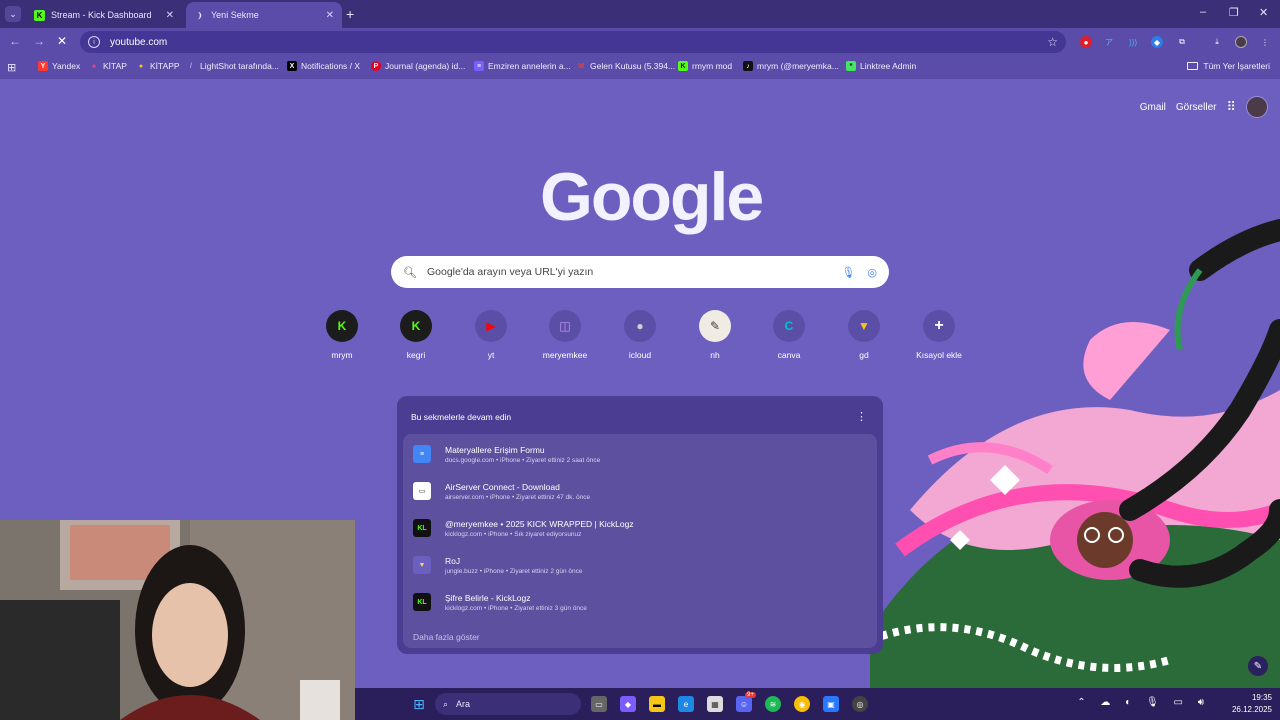  Describe the element at coordinates (446, 637) in the screenshot. I see `show-more-link: Daha fazla göster` at that location.